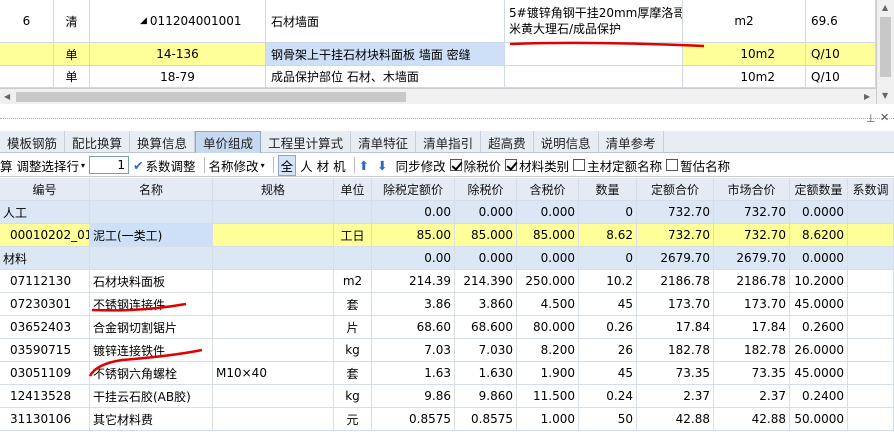  Describe the element at coordinates (413, 304) in the screenshot. I see `tax-excl-quota-price-cell: 3.86` at that location.